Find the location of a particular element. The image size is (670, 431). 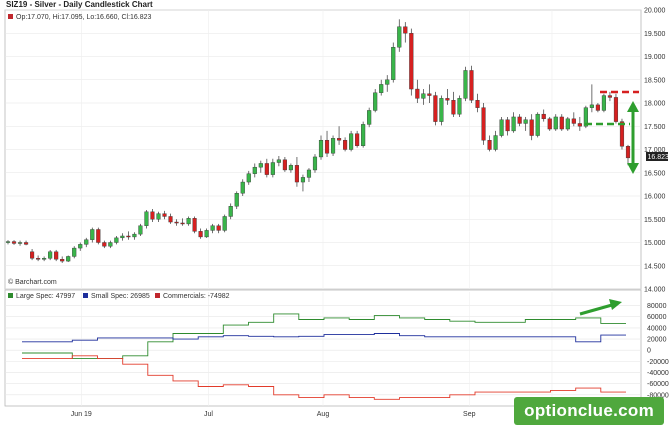

legend-large-spec-swatch is located at coordinates (10, 295).